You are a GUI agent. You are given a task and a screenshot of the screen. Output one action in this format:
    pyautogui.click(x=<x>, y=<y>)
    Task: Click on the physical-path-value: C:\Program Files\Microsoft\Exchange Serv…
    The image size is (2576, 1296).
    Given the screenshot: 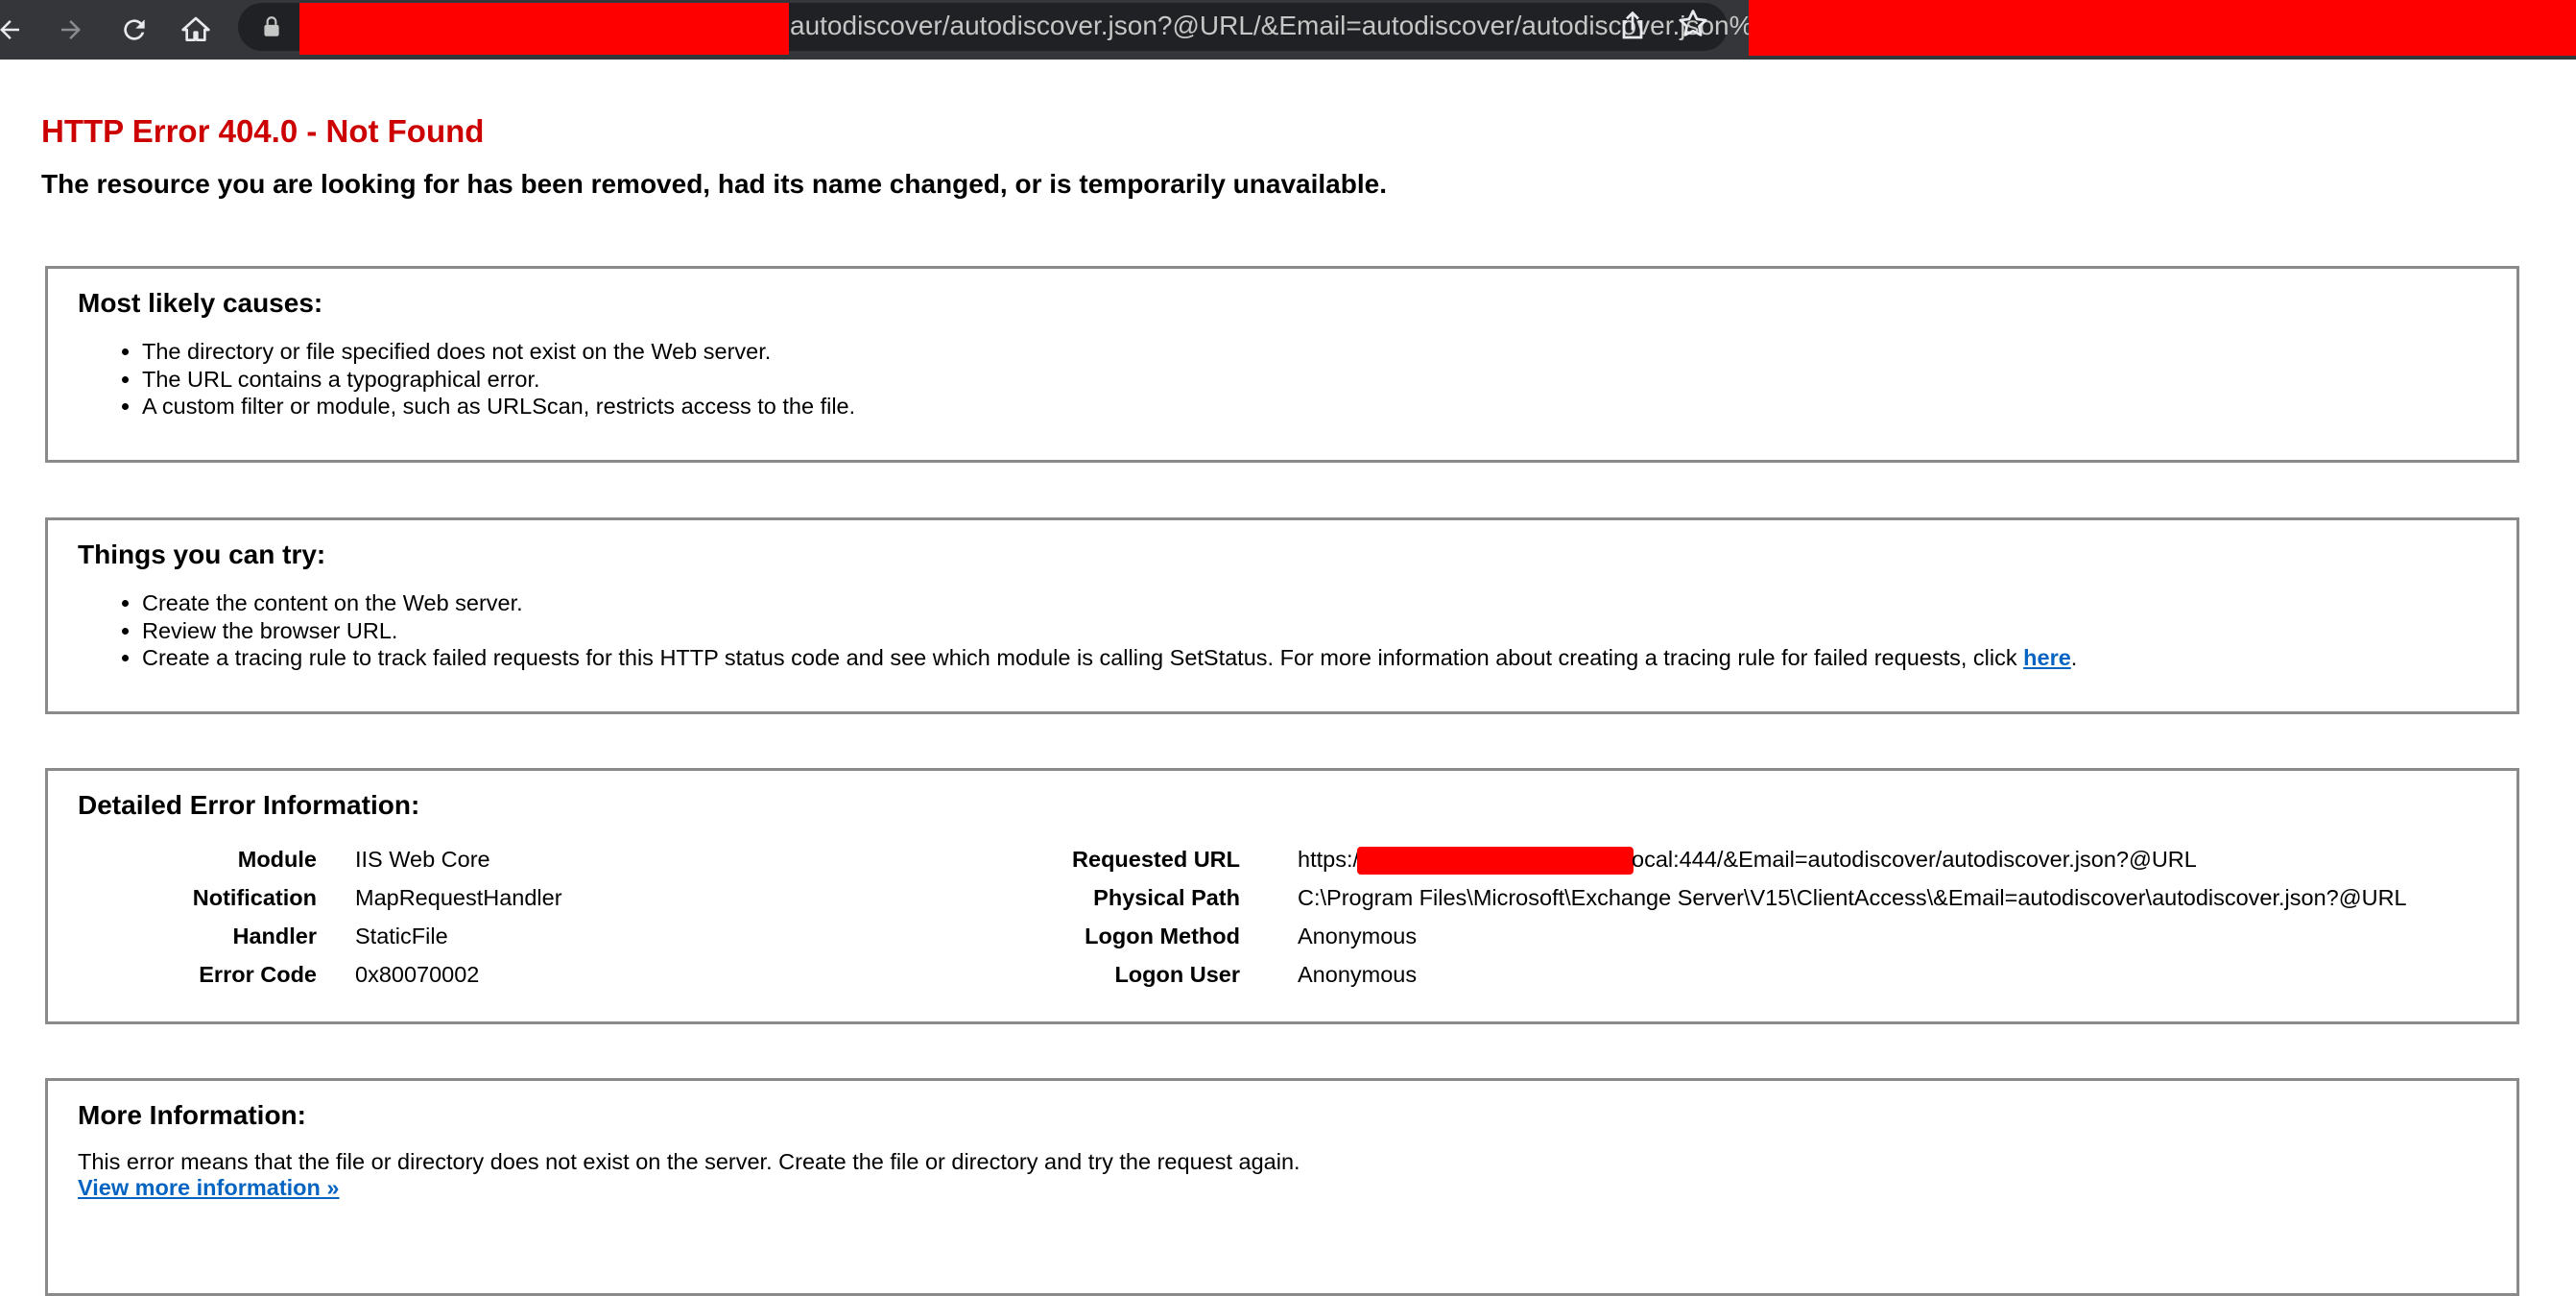 What is the action you would take?
    pyautogui.click(x=1852, y=897)
    